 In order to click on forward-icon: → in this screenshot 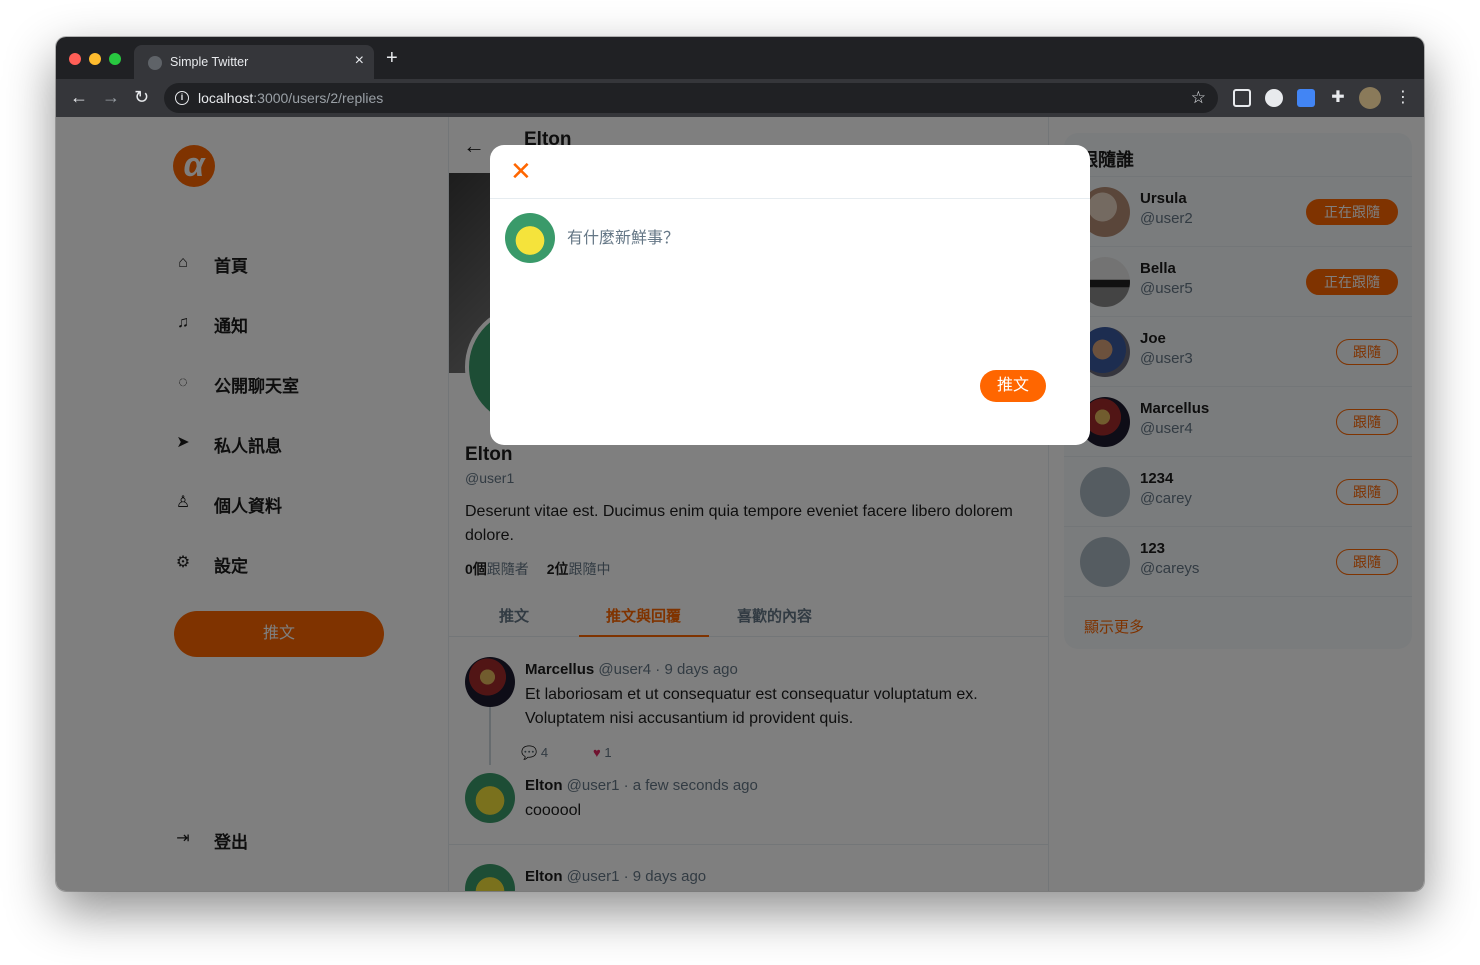, I will do `click(111, 97)`.